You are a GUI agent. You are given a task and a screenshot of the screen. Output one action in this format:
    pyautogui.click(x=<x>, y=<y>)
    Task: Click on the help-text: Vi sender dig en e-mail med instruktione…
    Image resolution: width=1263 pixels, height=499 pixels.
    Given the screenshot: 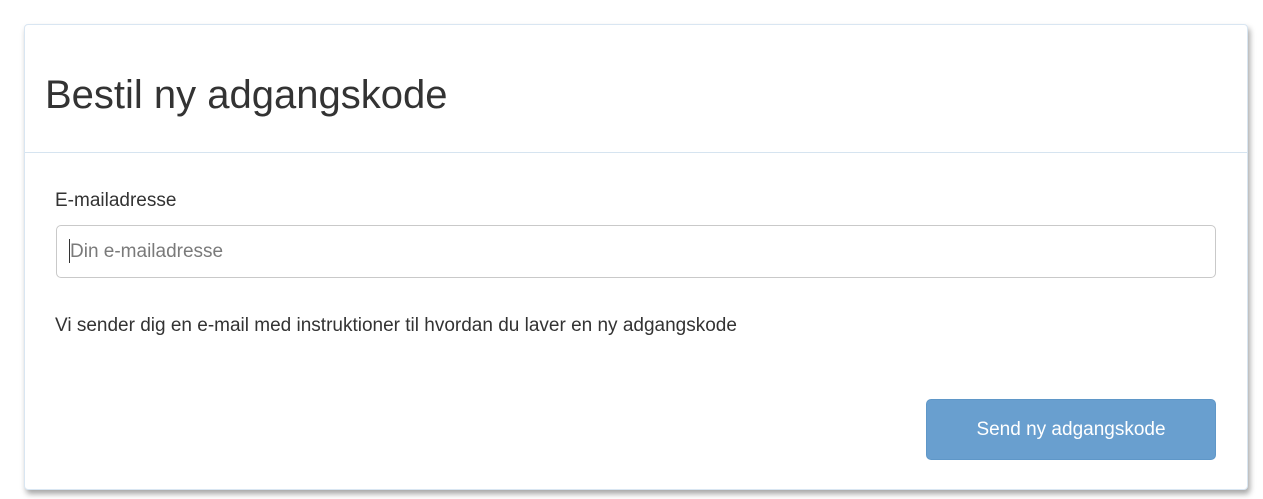 What is the action you would take?
    pyautogui.click(x=396, y=325)
    